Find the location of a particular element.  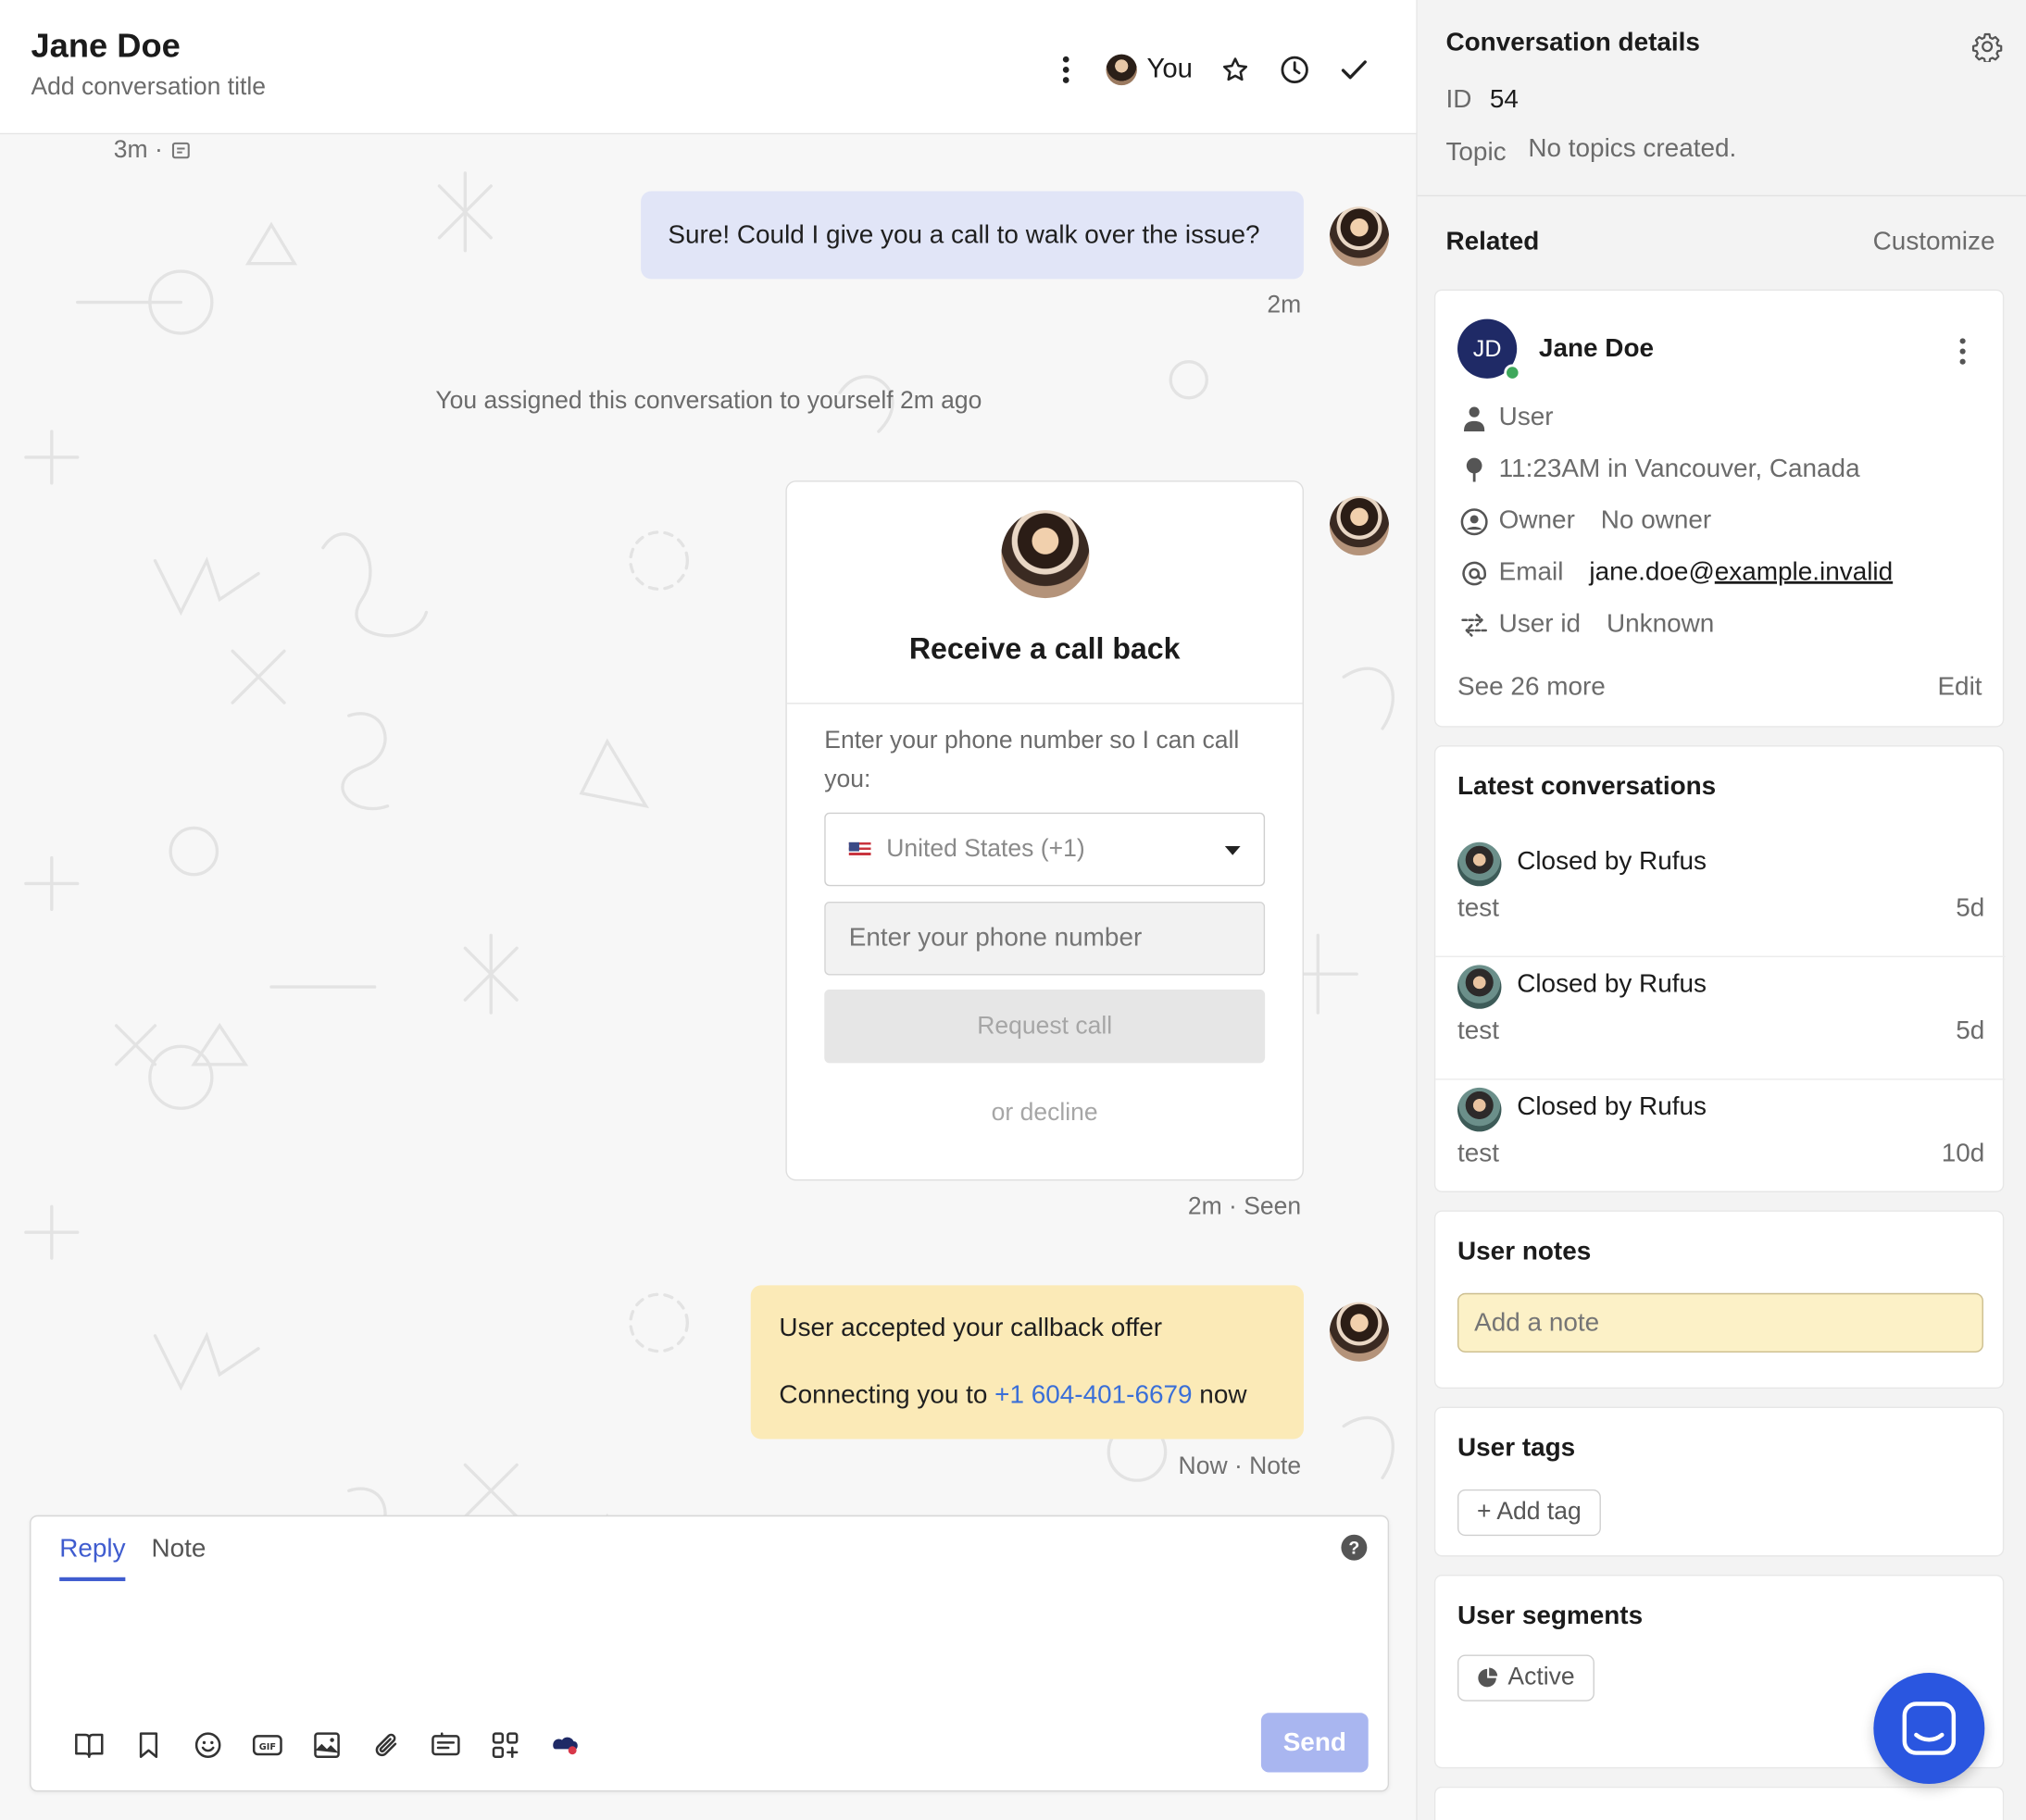

segment-chip-active: Active is located at coordinates (1526, 1678).